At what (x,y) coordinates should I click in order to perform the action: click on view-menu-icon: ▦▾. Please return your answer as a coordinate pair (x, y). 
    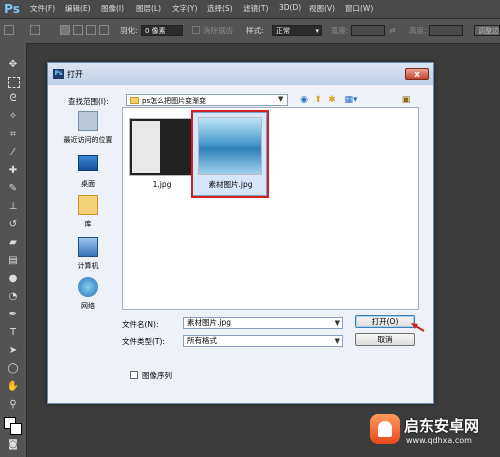
    Looking at the image, I should click on (351, 100).